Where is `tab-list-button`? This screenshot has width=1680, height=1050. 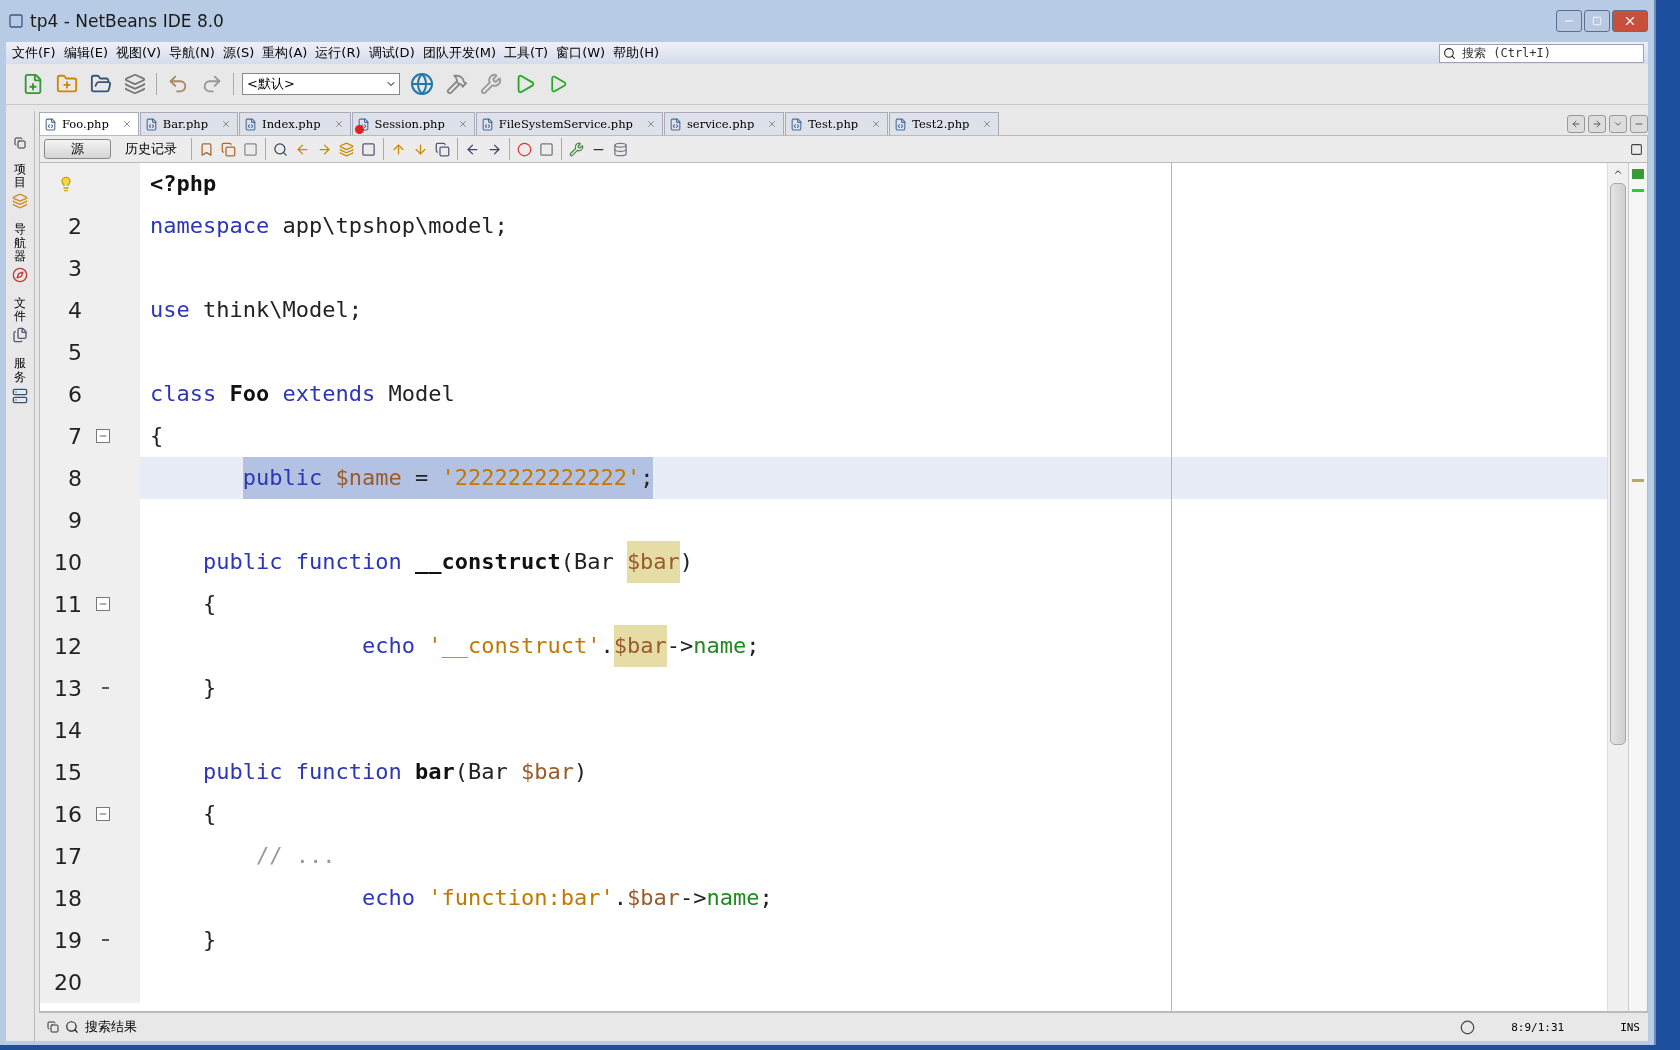
tab-list-button is located at coordinates (1618, 124).